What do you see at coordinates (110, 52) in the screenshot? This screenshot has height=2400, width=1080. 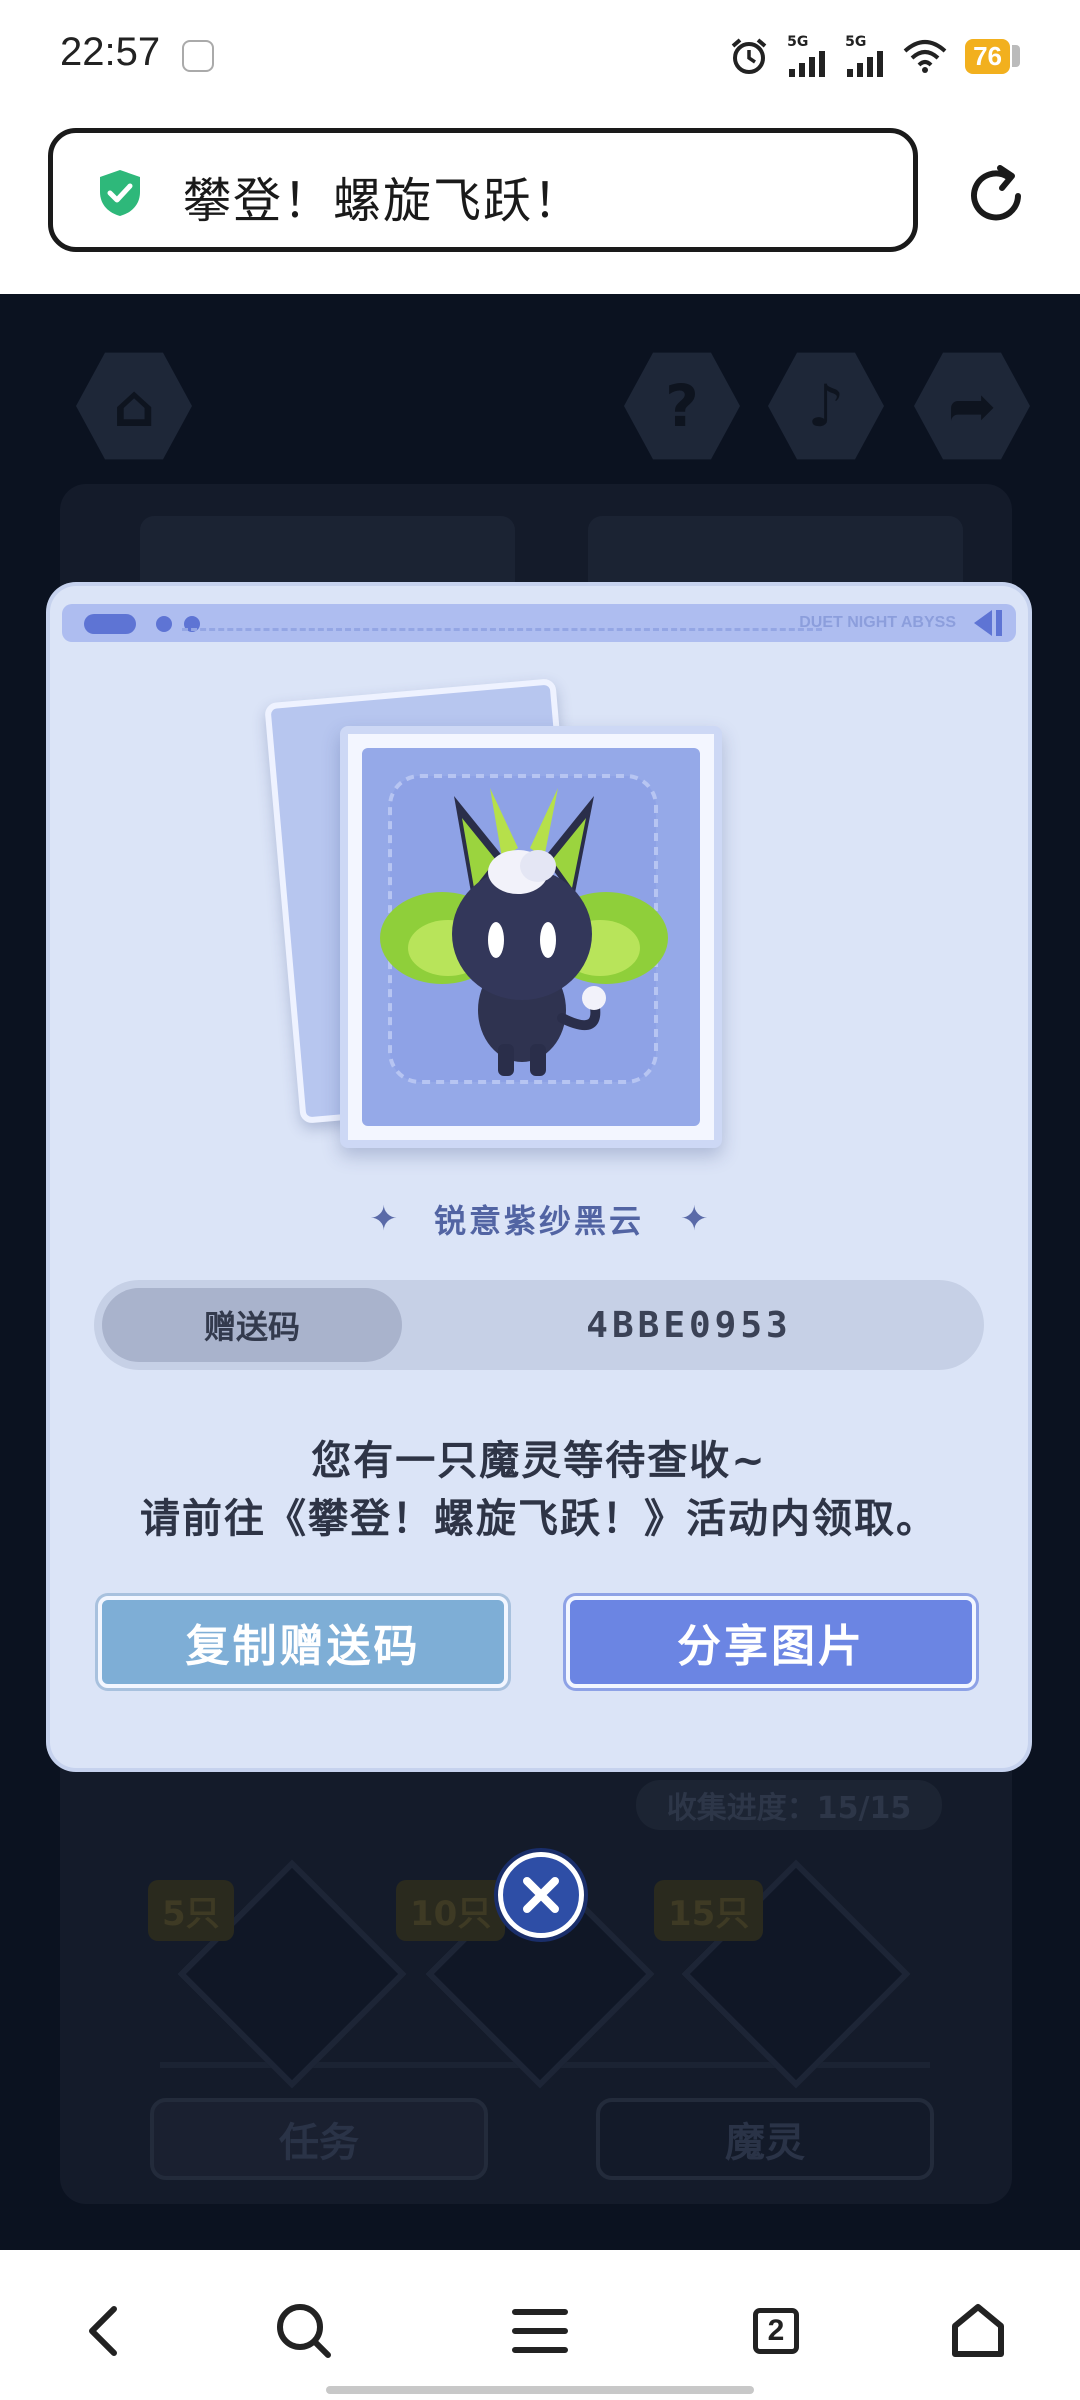 I see `status-time: 22:57` at bounding box center [110, 52].